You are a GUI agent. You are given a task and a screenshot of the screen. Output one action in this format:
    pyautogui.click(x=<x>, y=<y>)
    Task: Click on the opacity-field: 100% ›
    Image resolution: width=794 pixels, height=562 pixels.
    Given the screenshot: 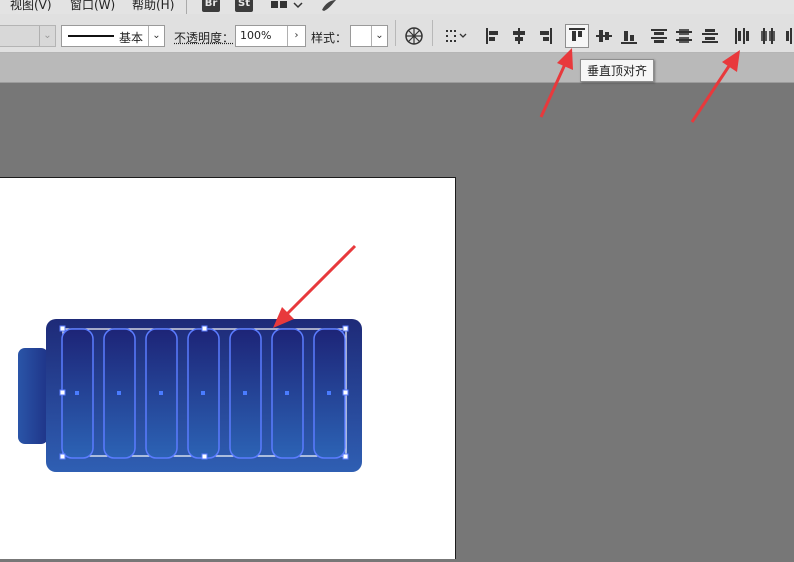 What is the action you would take?
    pyautogui.click(x=270, y=36)
    